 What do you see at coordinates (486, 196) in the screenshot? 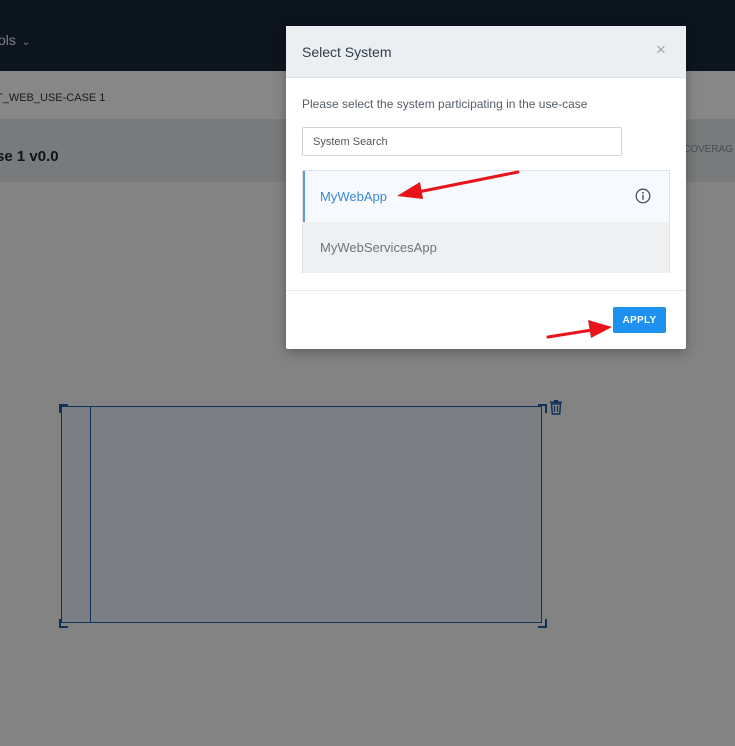
I see `system-item-mywebapp: MyWebApp` at bounding box center [486, 196].